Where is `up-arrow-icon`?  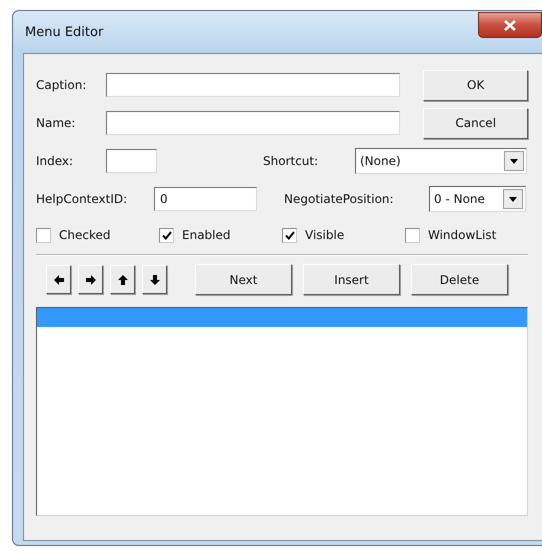 up-arrow-icon is located at coordinates (123, 279).